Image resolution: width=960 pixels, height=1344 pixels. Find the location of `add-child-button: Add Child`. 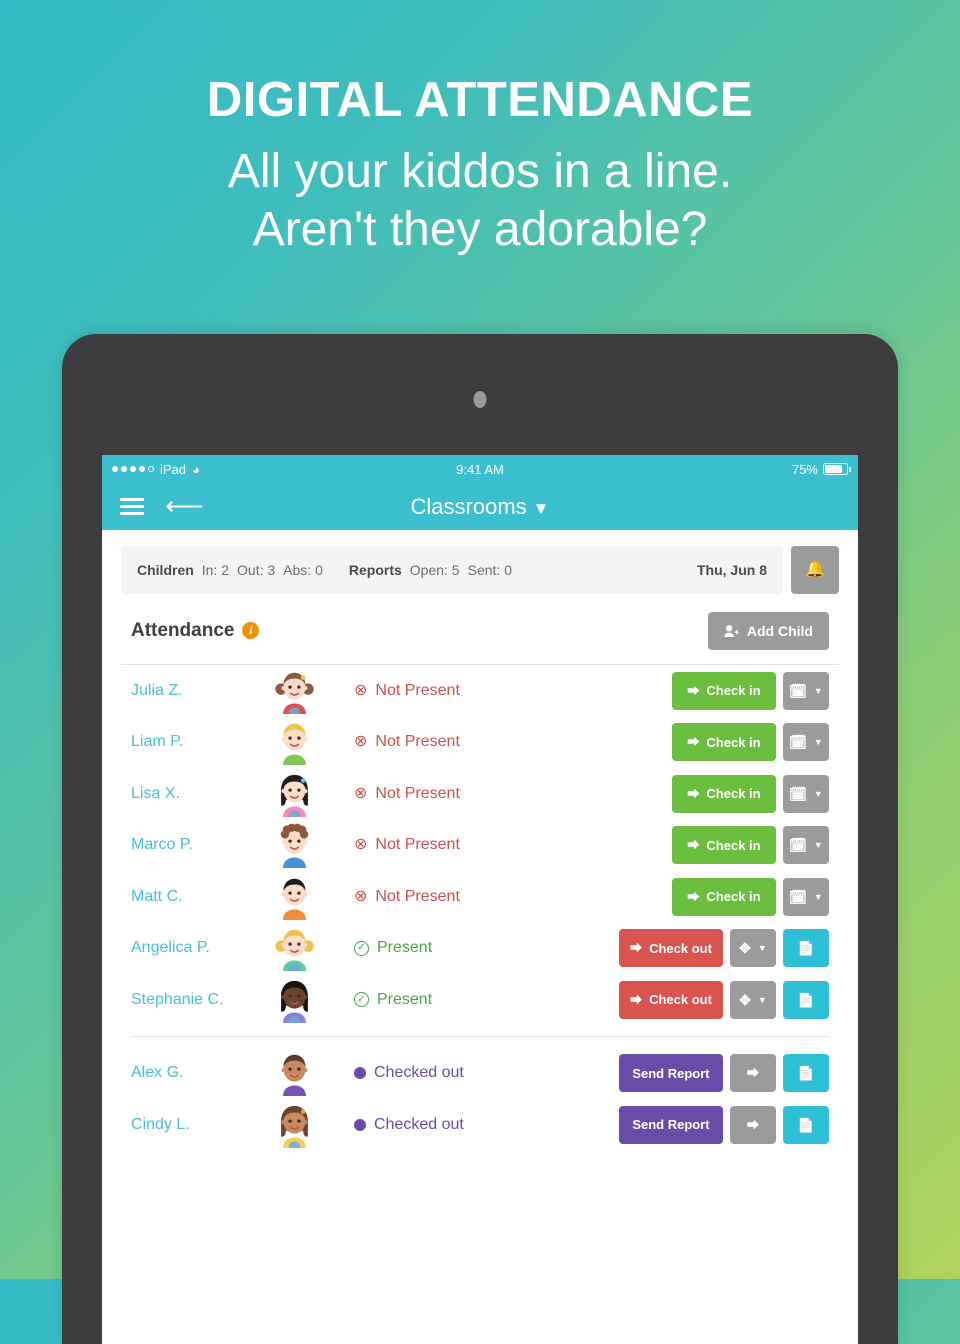

add-child-button: Add Child is located at coordinates (768, 631).